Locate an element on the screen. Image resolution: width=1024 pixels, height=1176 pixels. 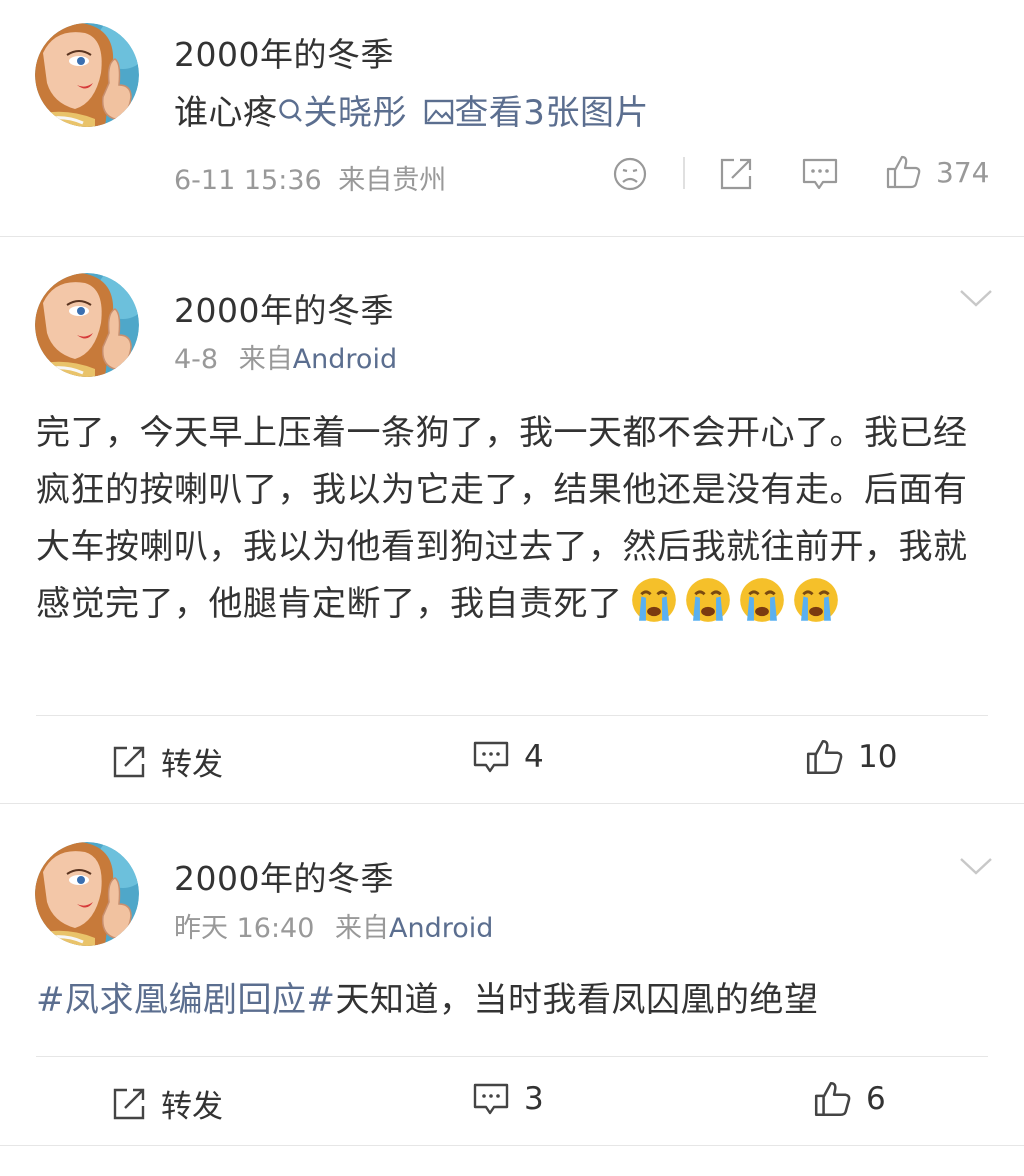
comment-count: 4 is located at coordinates (534, 757).